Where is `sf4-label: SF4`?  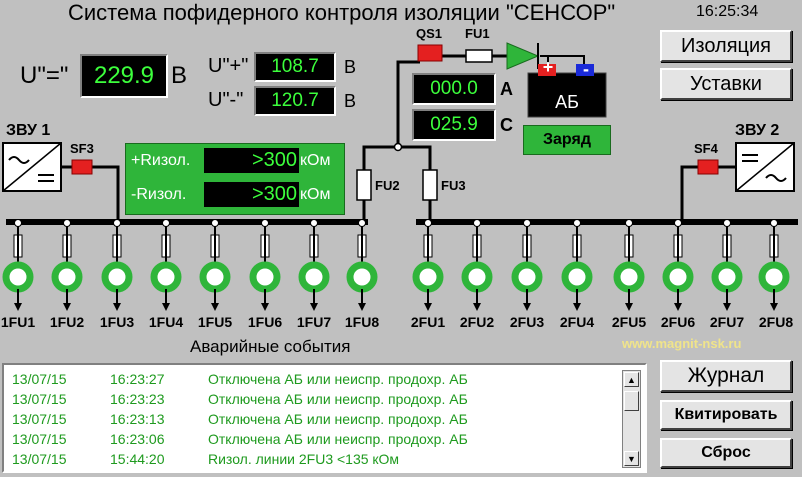 sf4-label: SF4 is located at coordinates (706, 148).